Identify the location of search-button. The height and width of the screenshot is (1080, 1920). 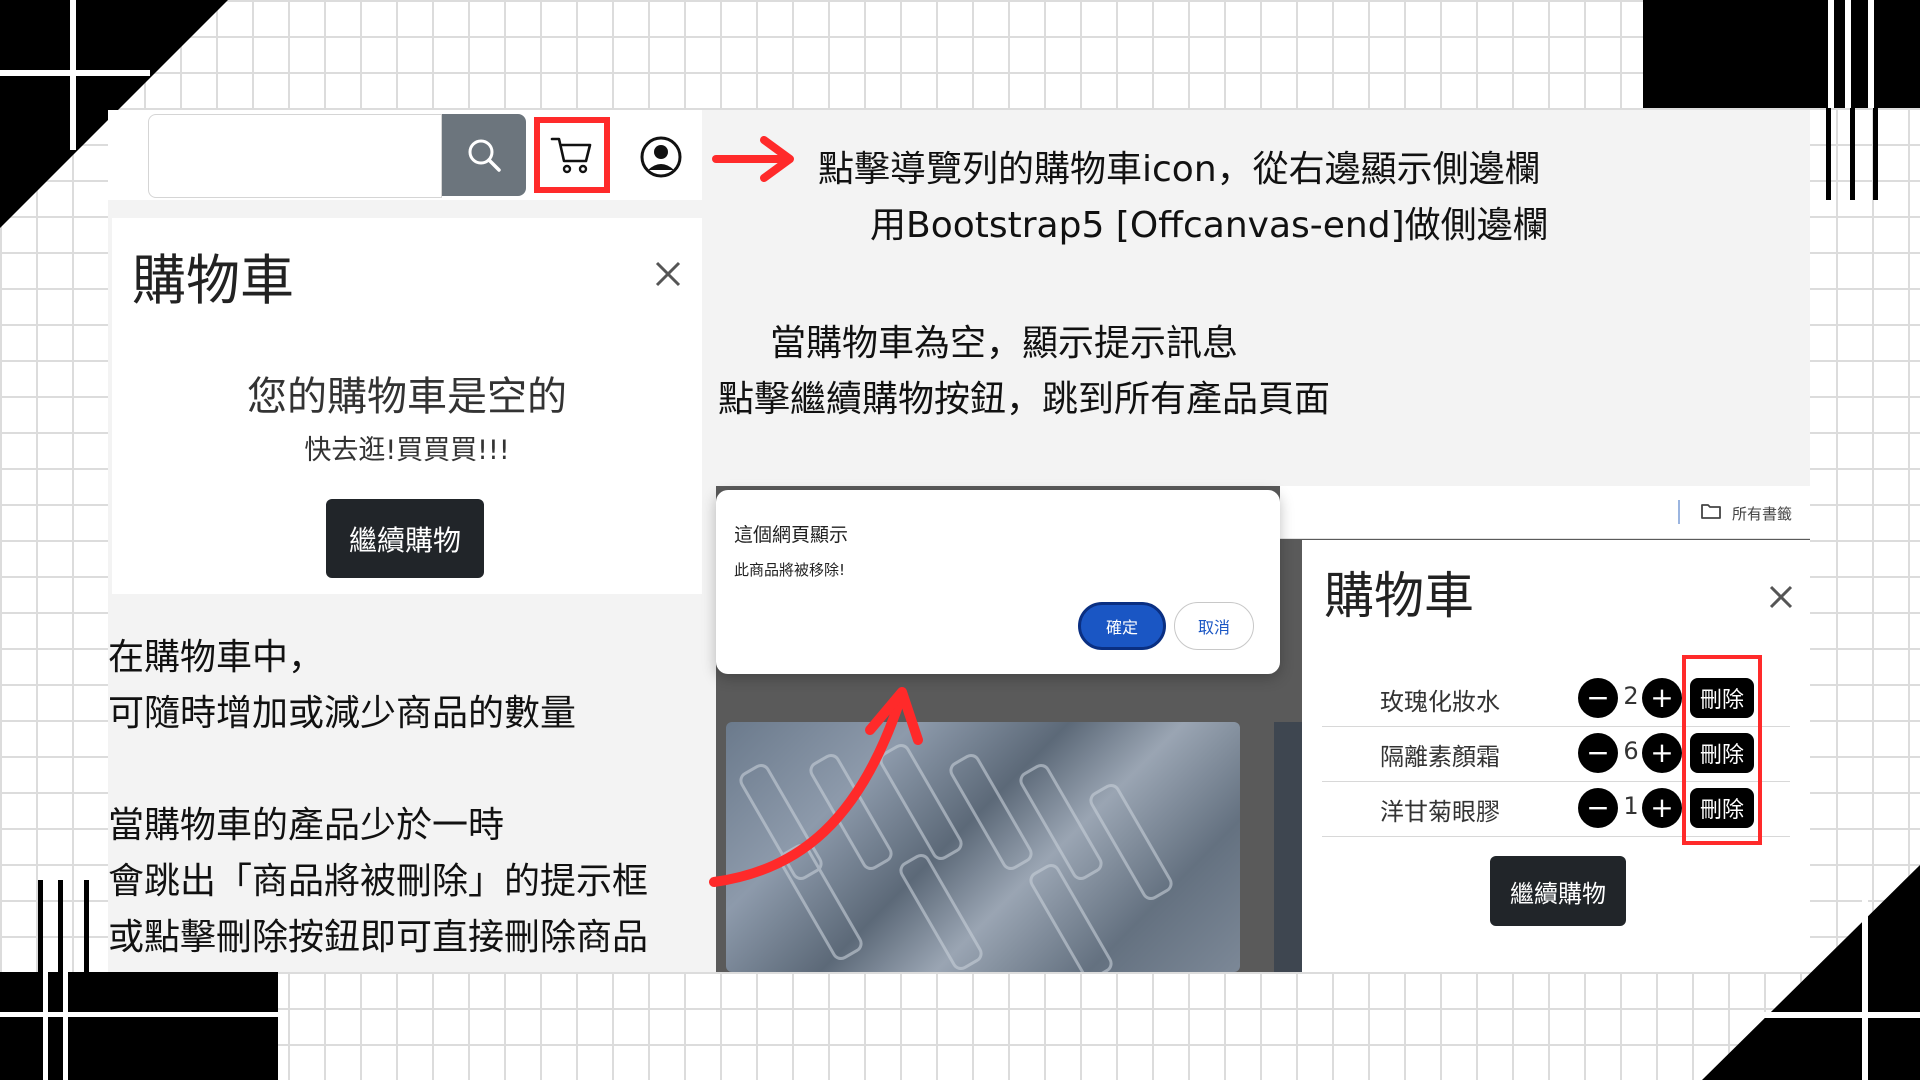
(484, 155).